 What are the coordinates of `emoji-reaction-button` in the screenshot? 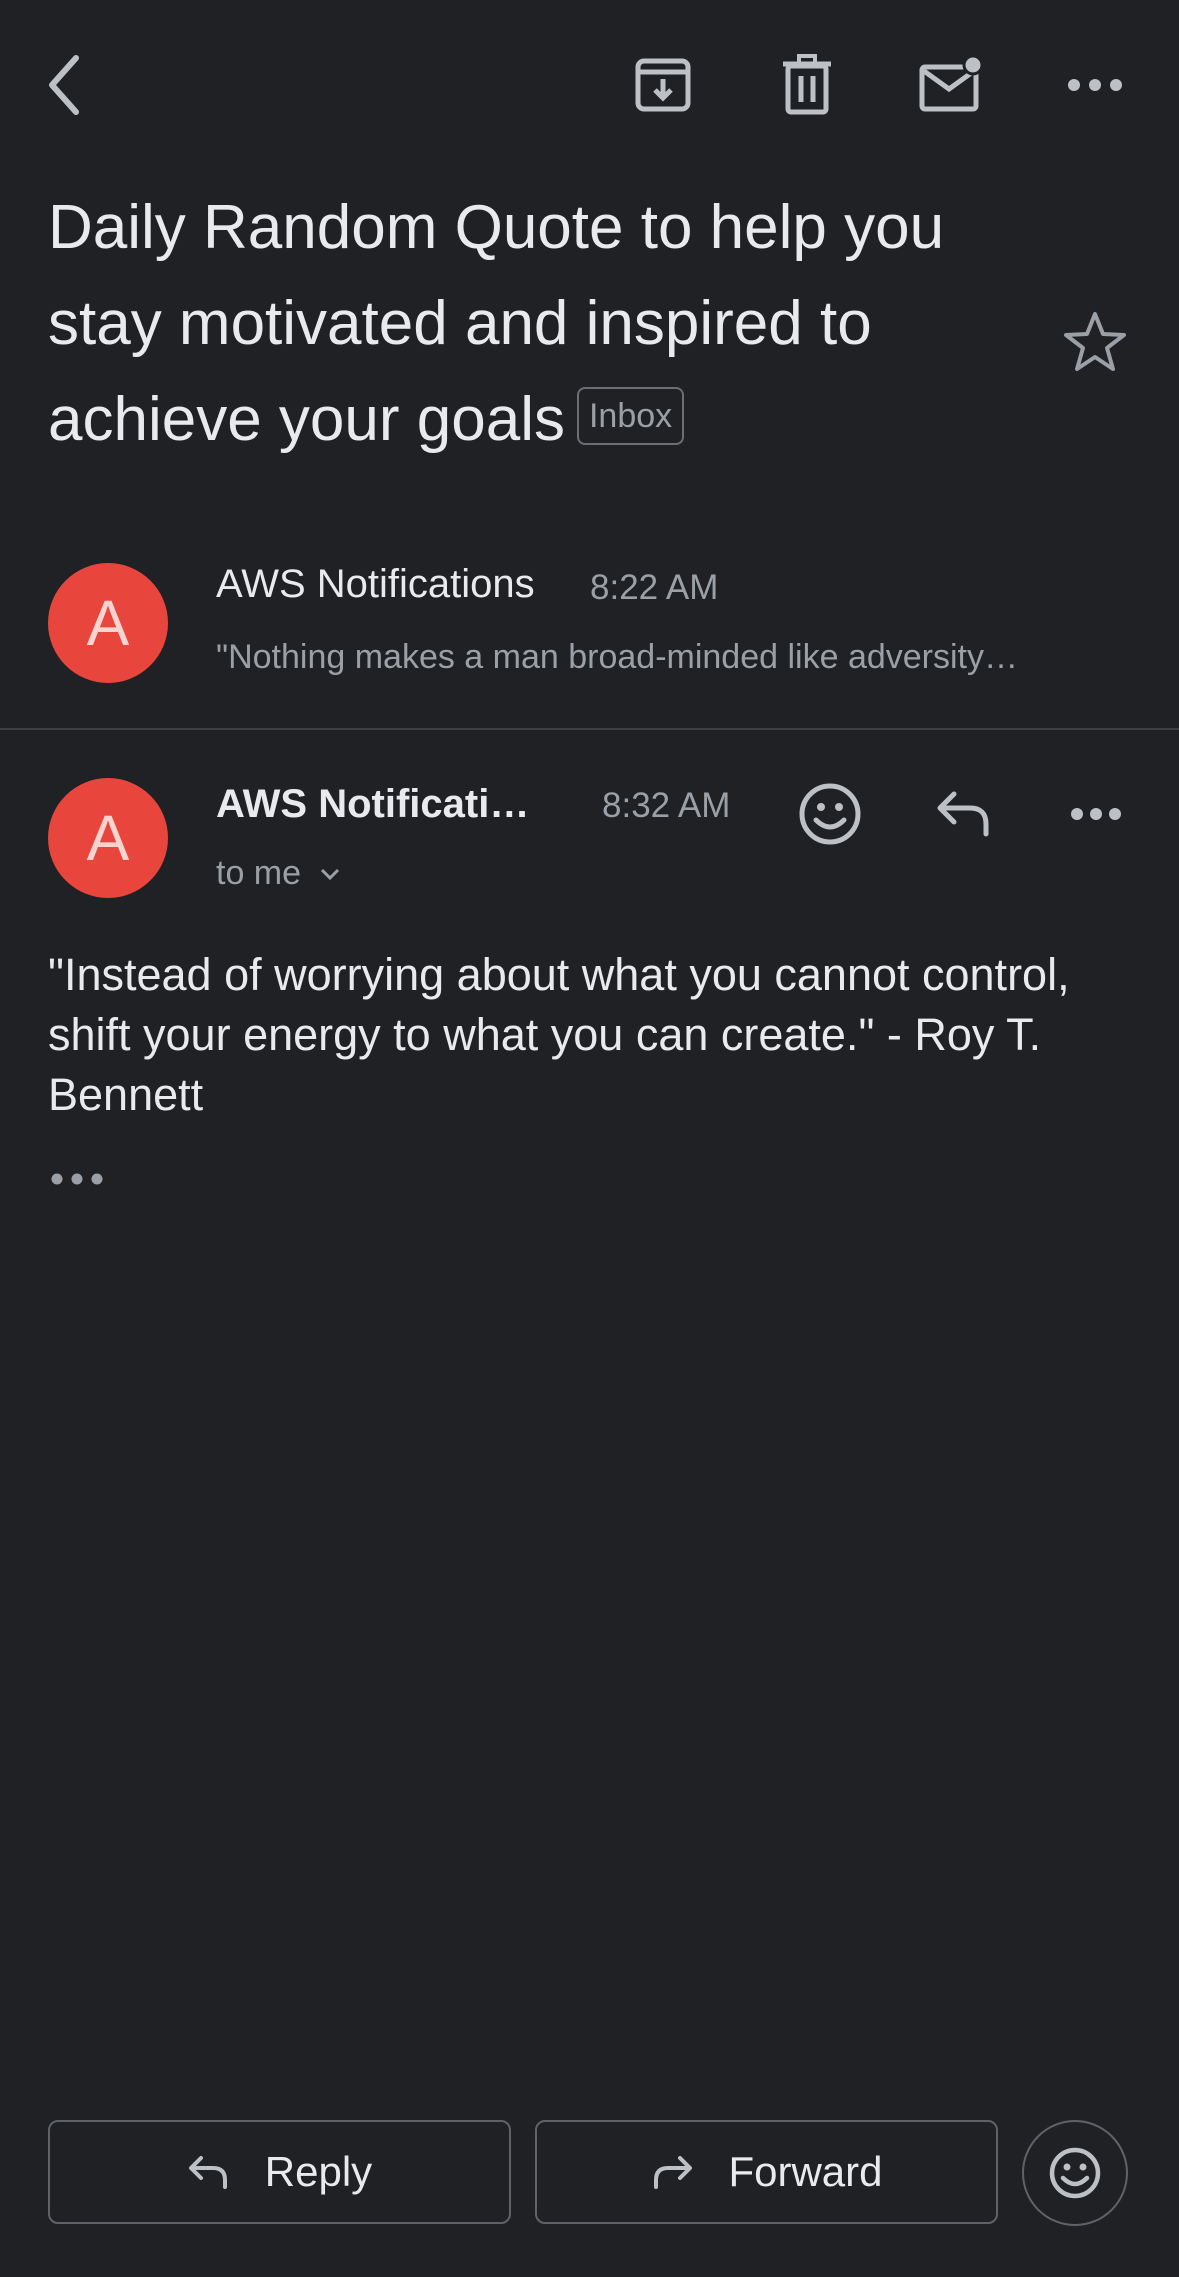 It's located at (1075, 2173).